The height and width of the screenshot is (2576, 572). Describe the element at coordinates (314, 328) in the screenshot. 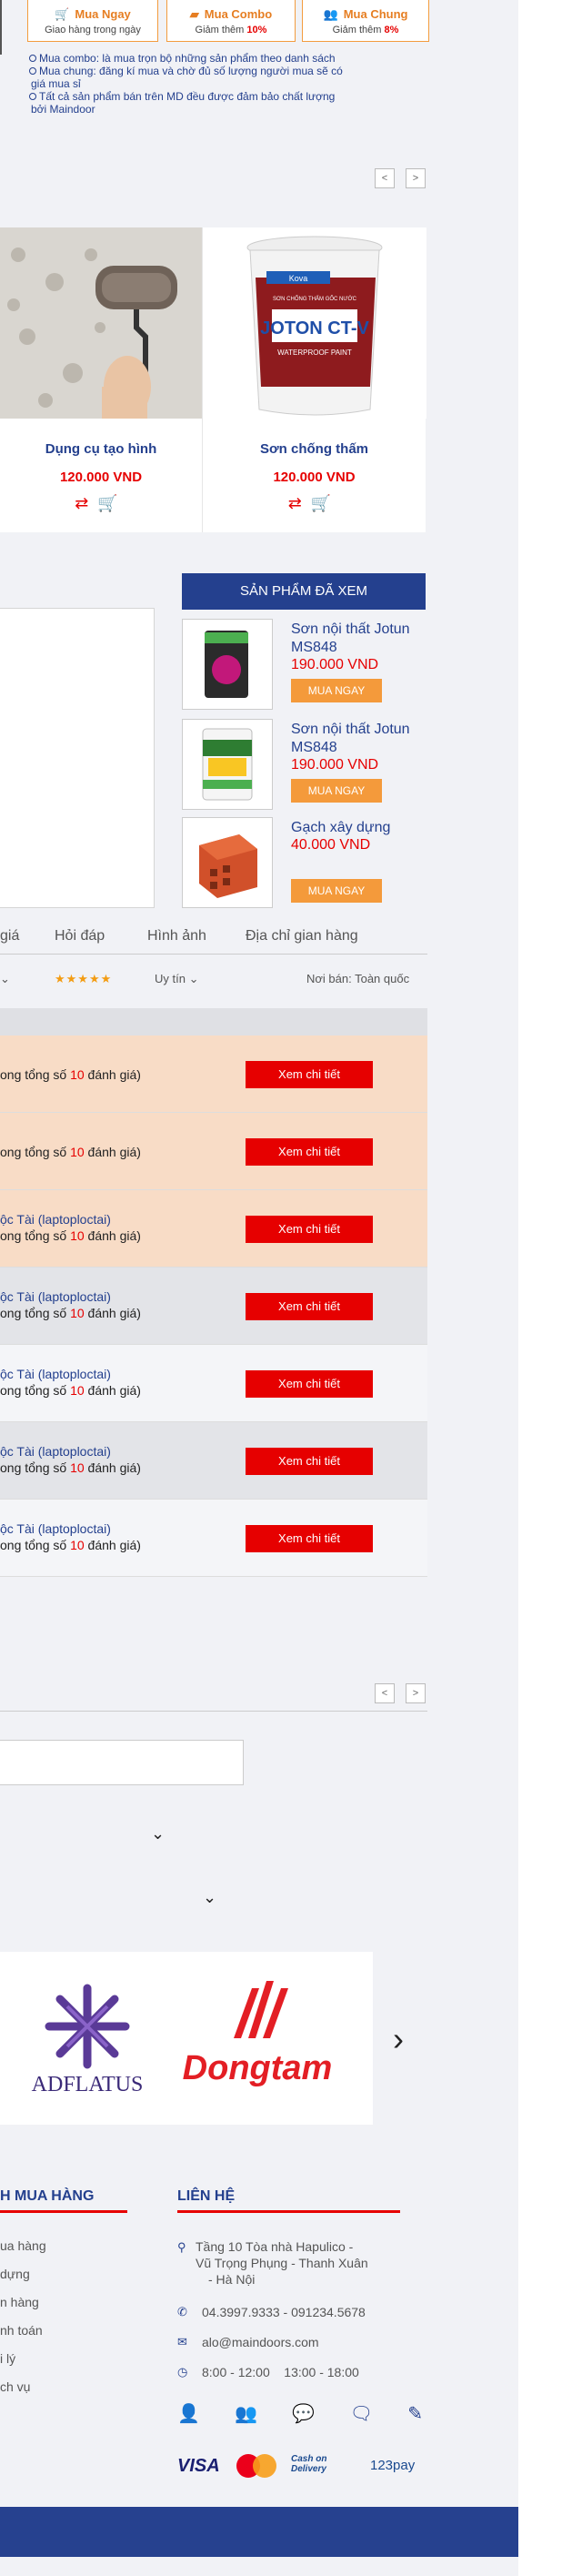

I see `svg-text: JOTON CT-V` at that location.